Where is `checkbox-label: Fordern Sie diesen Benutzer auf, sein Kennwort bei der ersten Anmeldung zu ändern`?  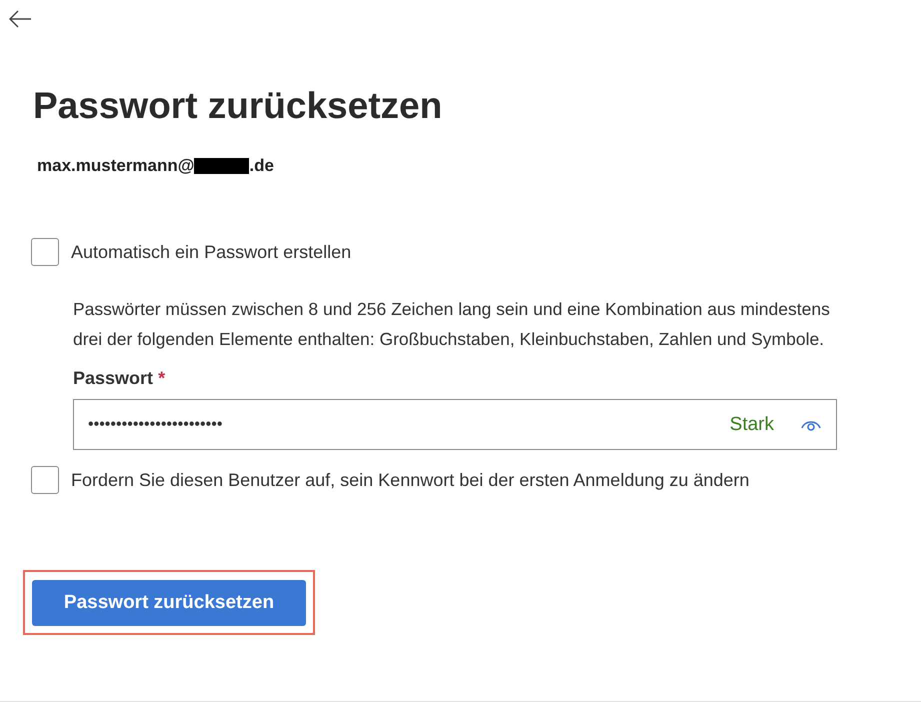
checkbox-label: Fordern Sie diesen Benutzer auf, sein Kennwort bei der ersten Anmeldung zu ändern is located at coordinates (410, 480).